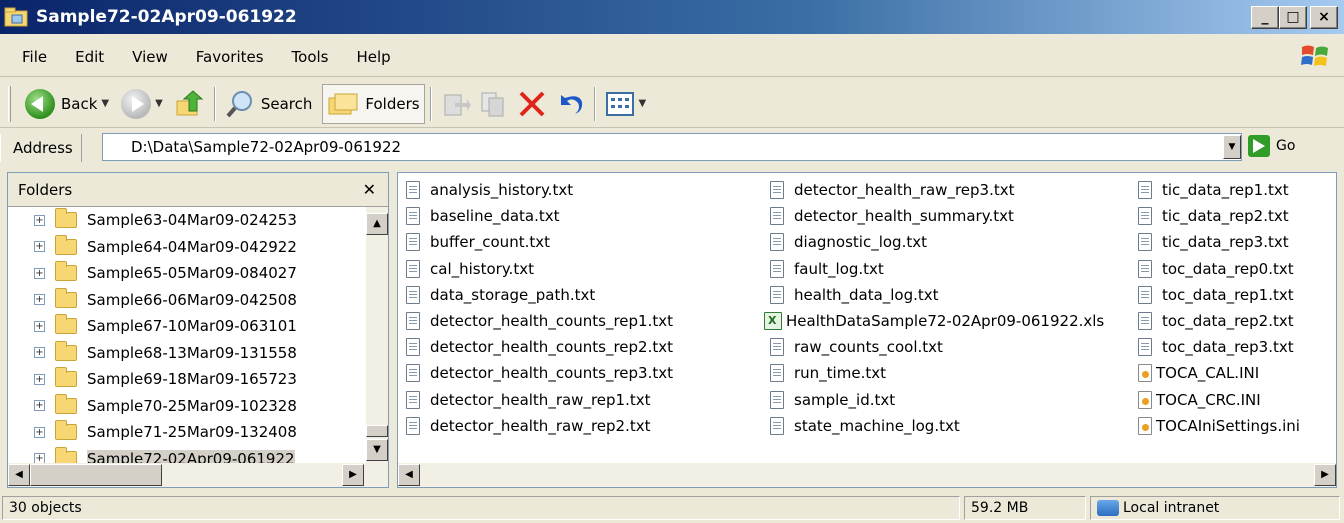 This screenshot has height=523, width=1344. Describe the element at coordinates (69, 104) in the screenshot. I see `back-button: Back ▼` at that location.